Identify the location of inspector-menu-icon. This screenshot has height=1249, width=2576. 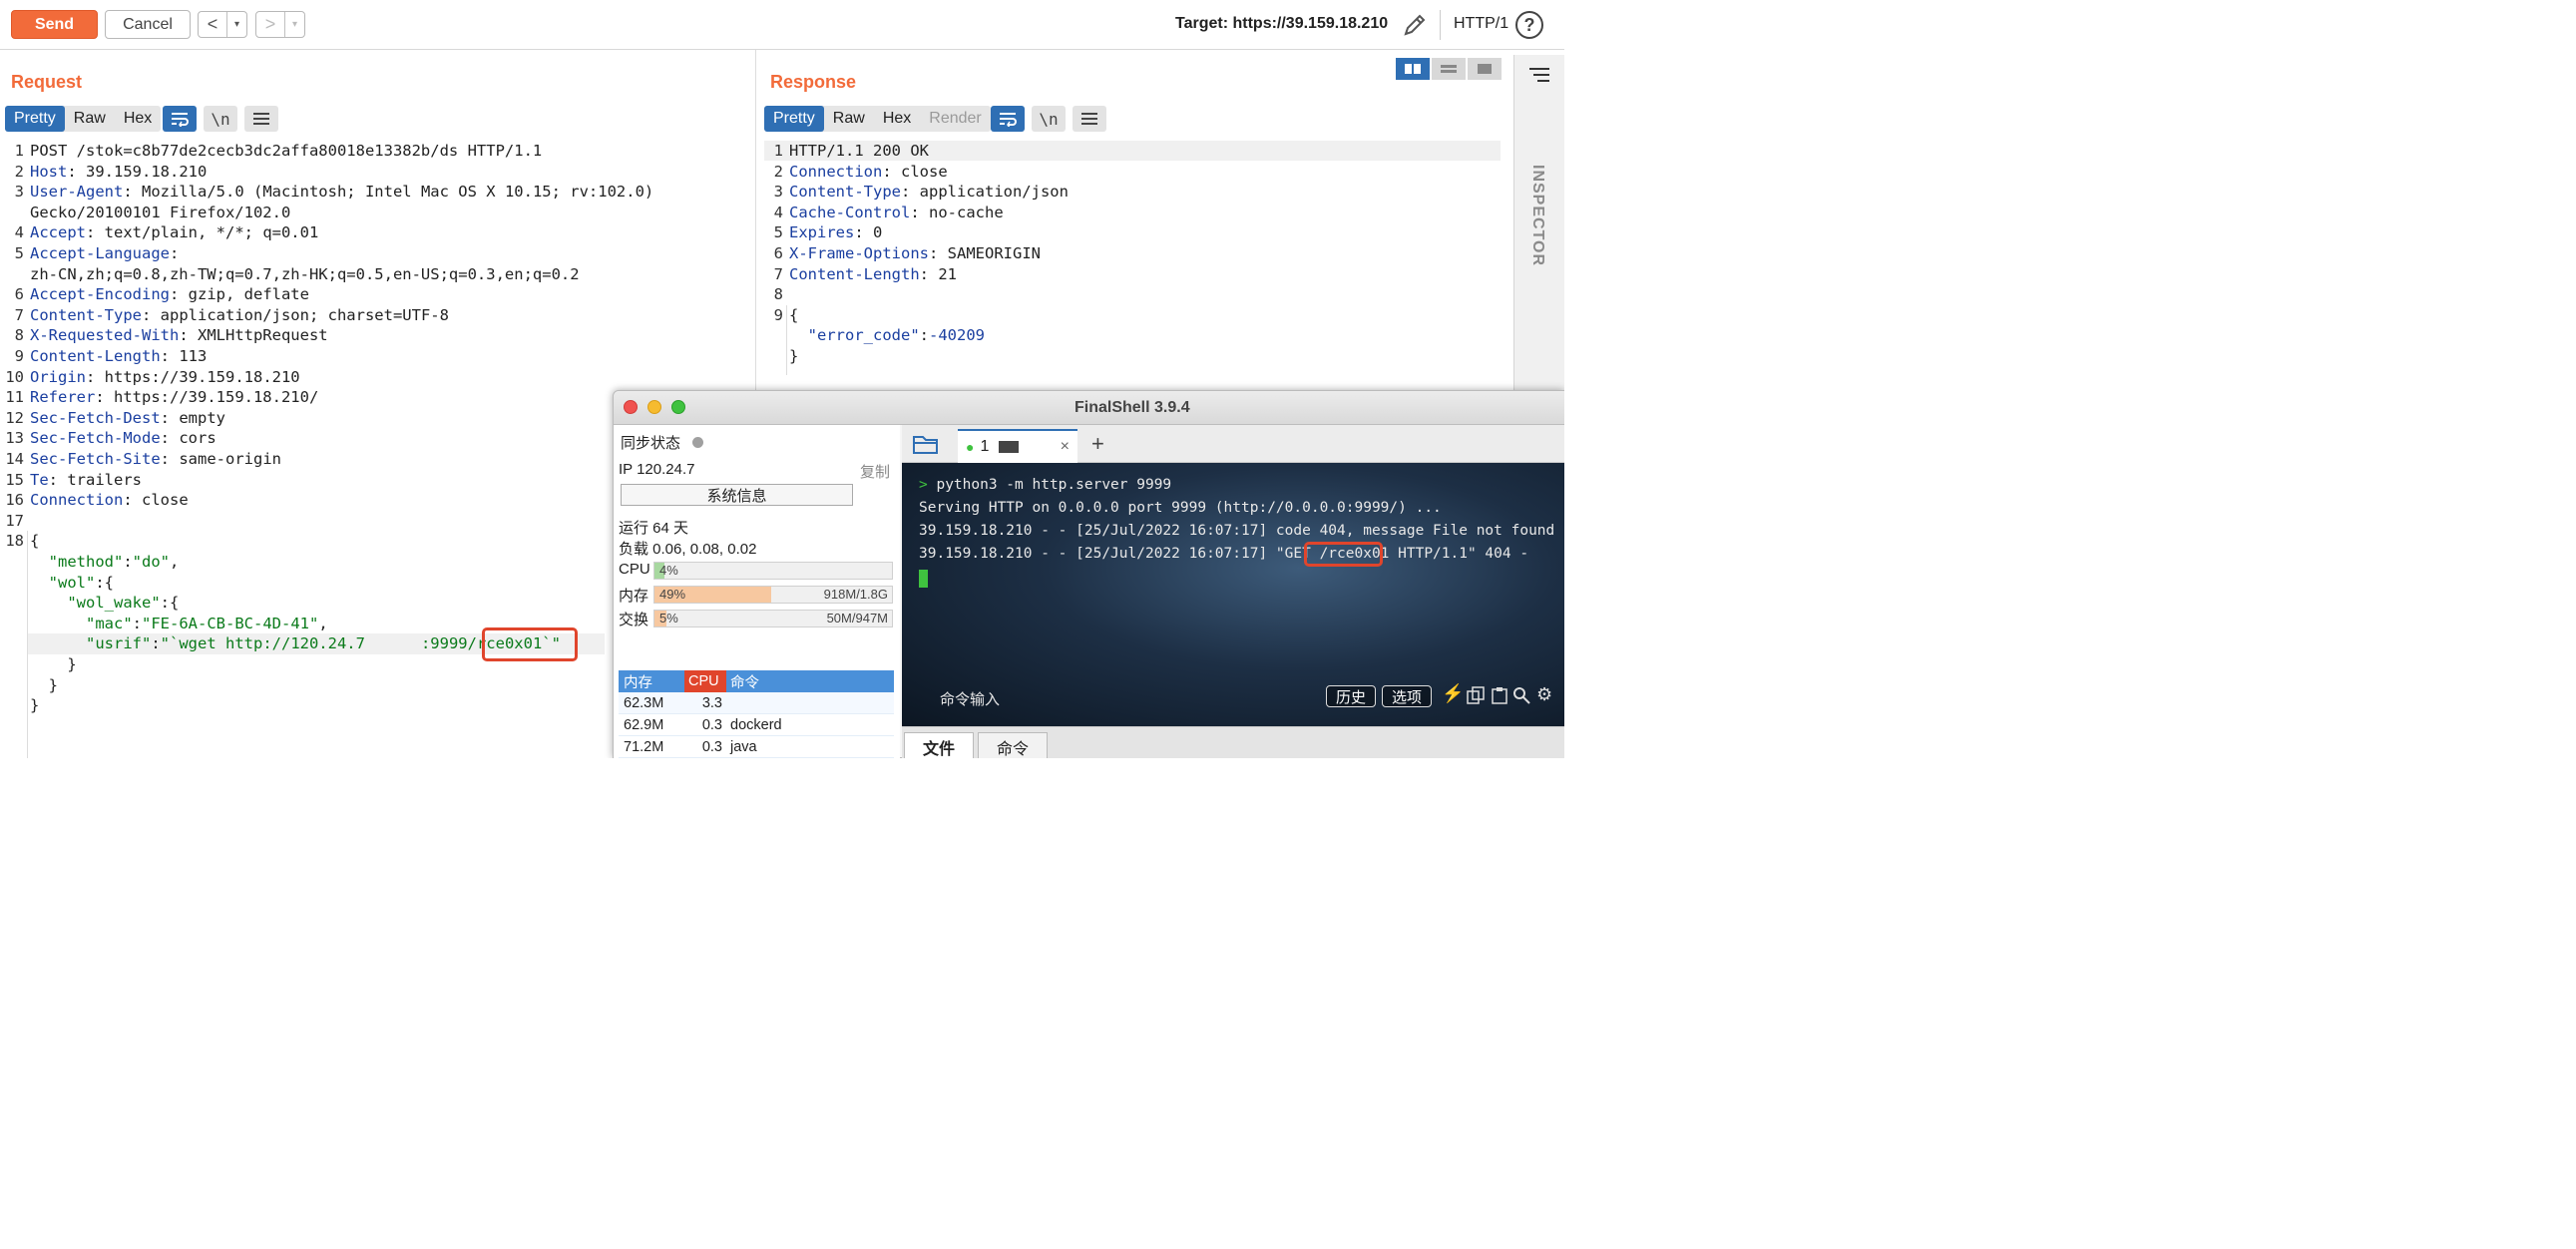
(1539, 77).